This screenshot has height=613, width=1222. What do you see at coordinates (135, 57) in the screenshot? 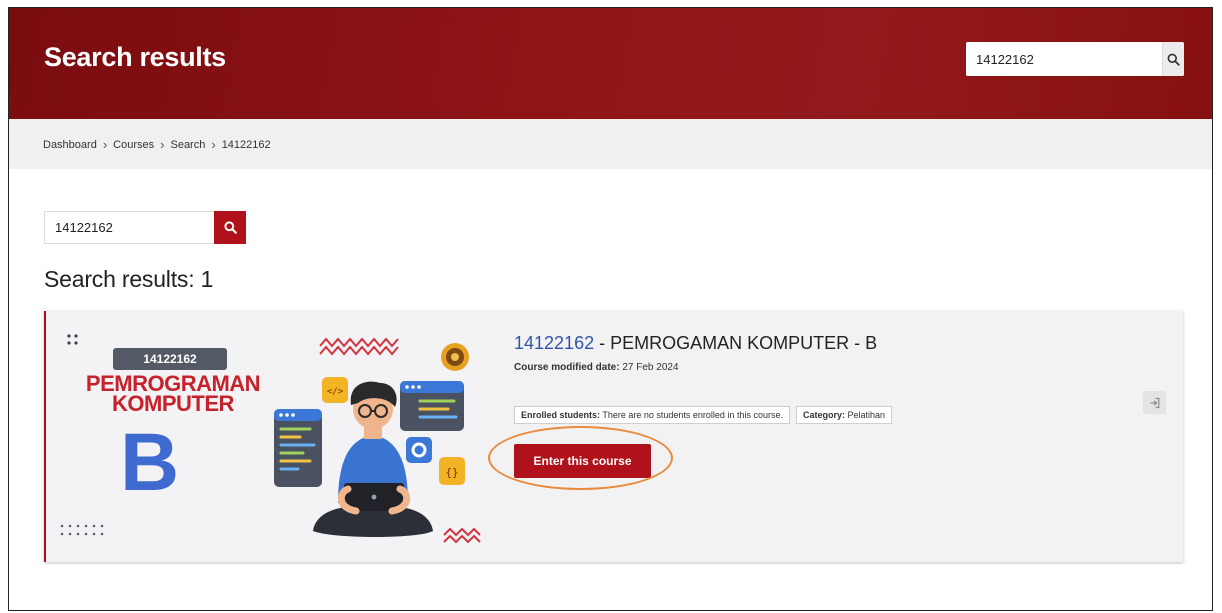
I see `page-title: Search results` at bounding box center [135, 57].